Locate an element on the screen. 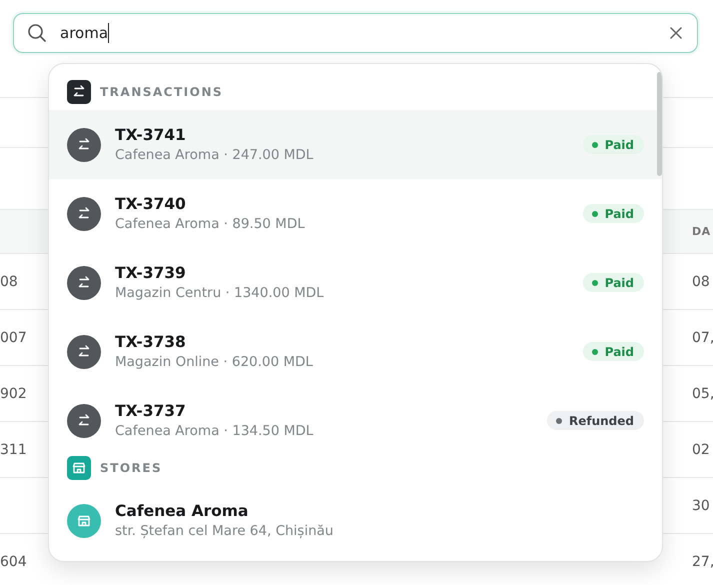  result-item: Cafenea Aroma str. Ștefan cel Mare 64, Chișinău is located at coordinates (355, 520).